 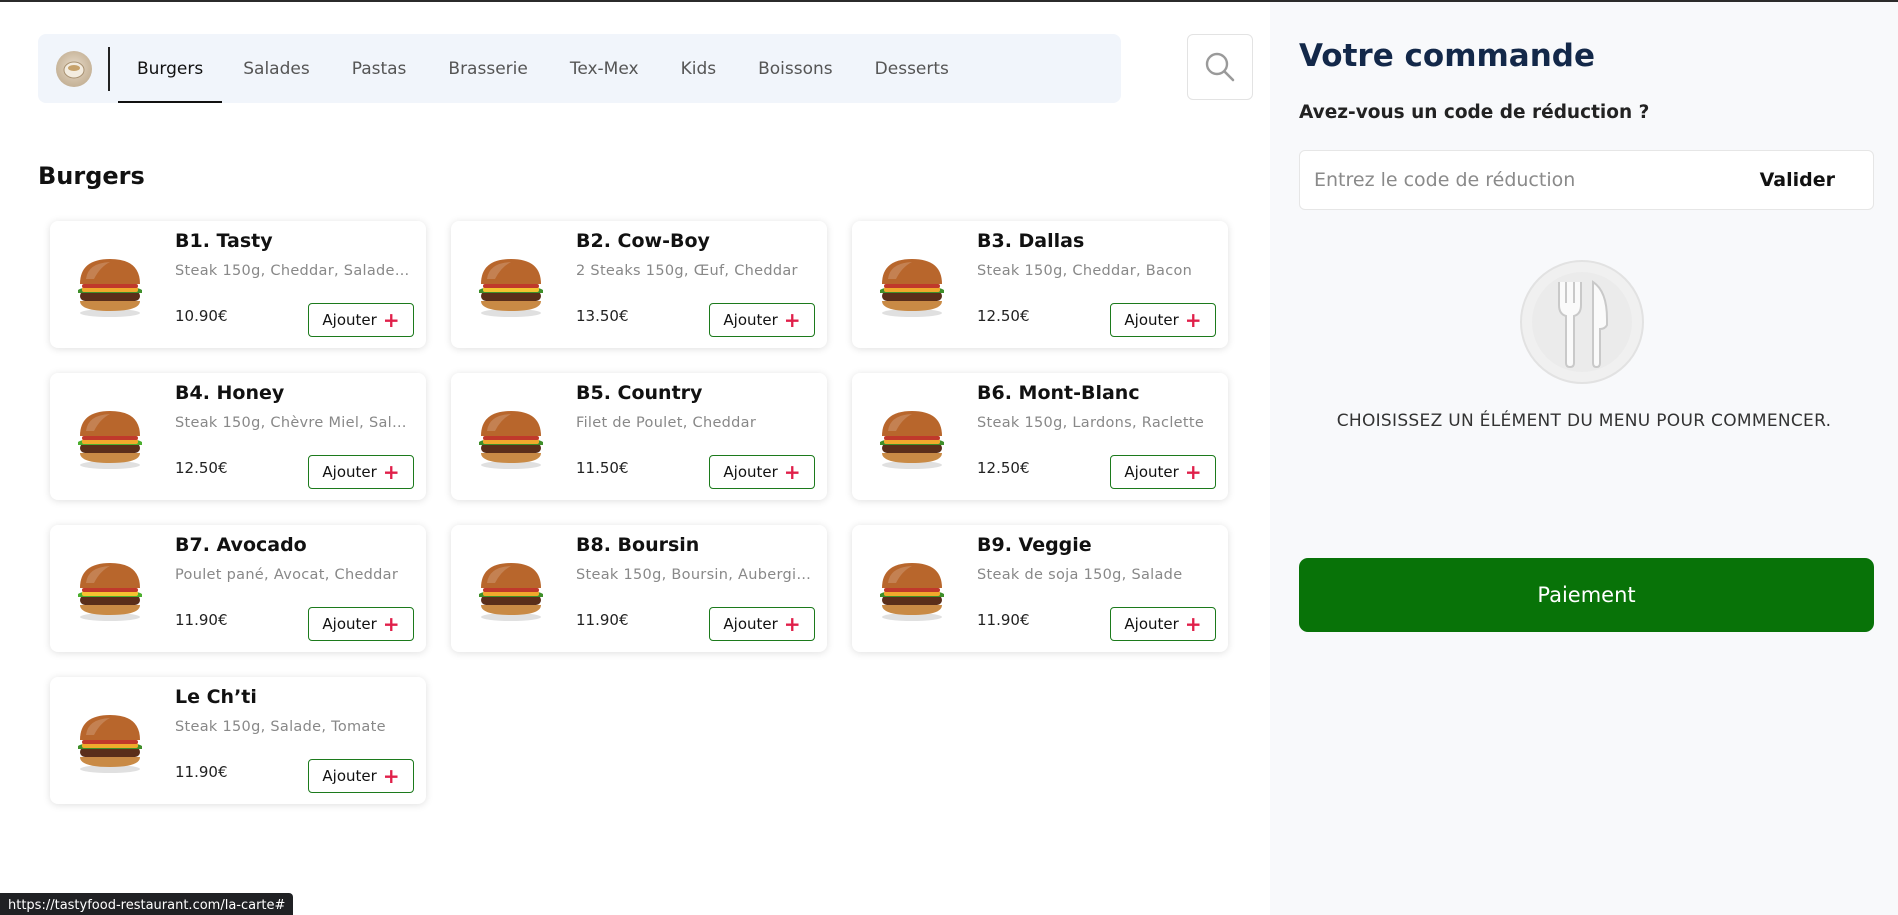 I want to click on product-name: B4. Honey, so click(x=230, y=393).